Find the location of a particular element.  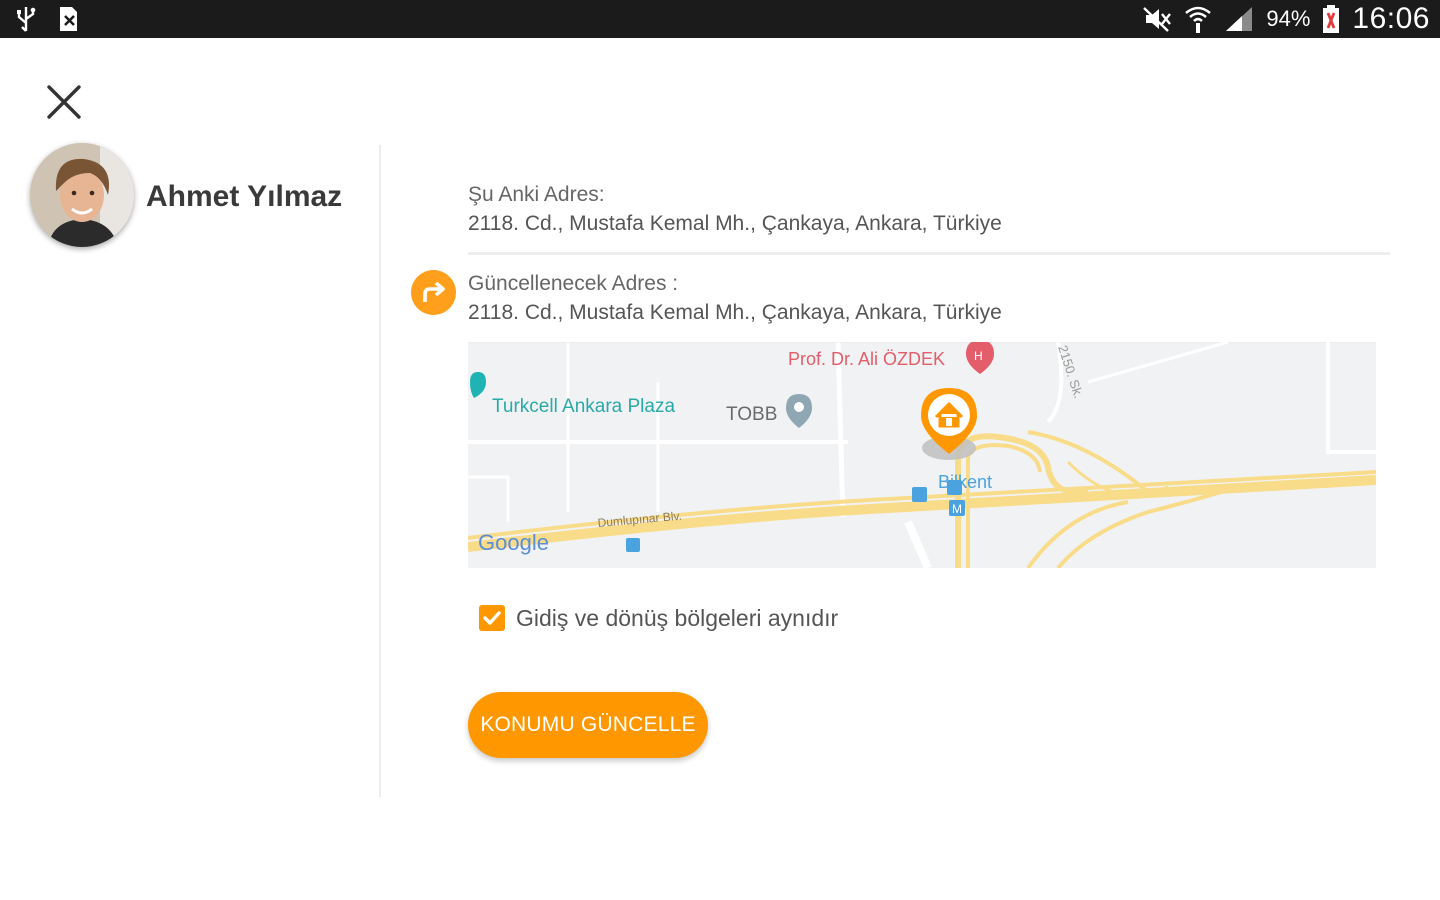

turn-right-arrow-icon is located at coordinates (434, 291).